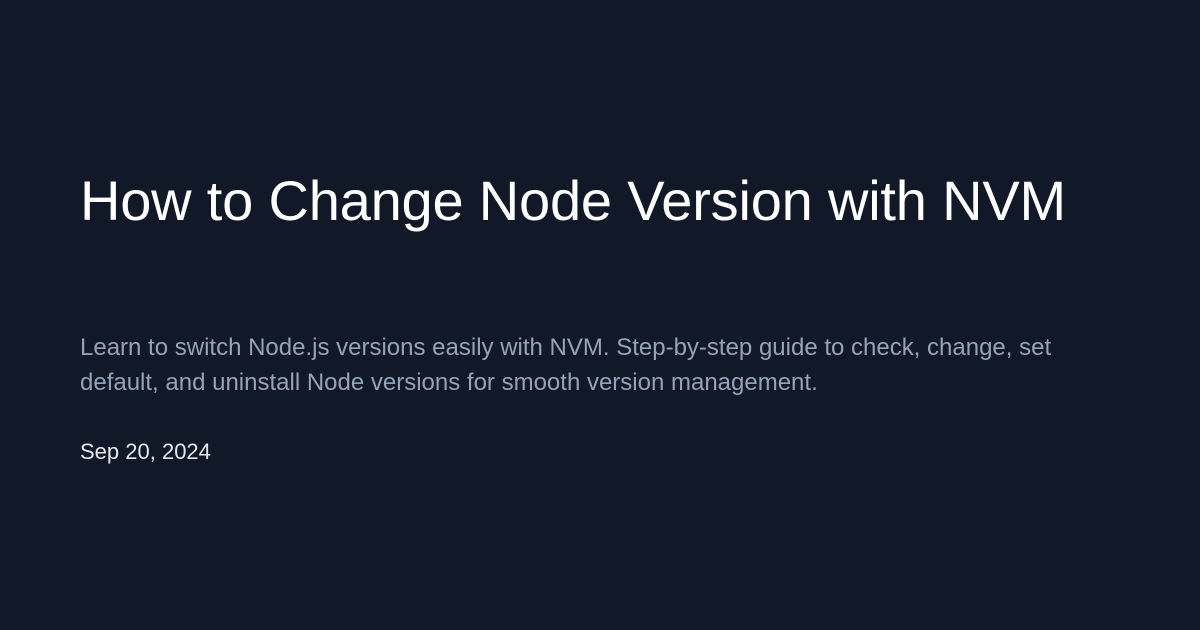 The width and height of the screenshot is (1200, 630). I want to click on article-title: How to Change Node Version with NVM, so click(573, 200).